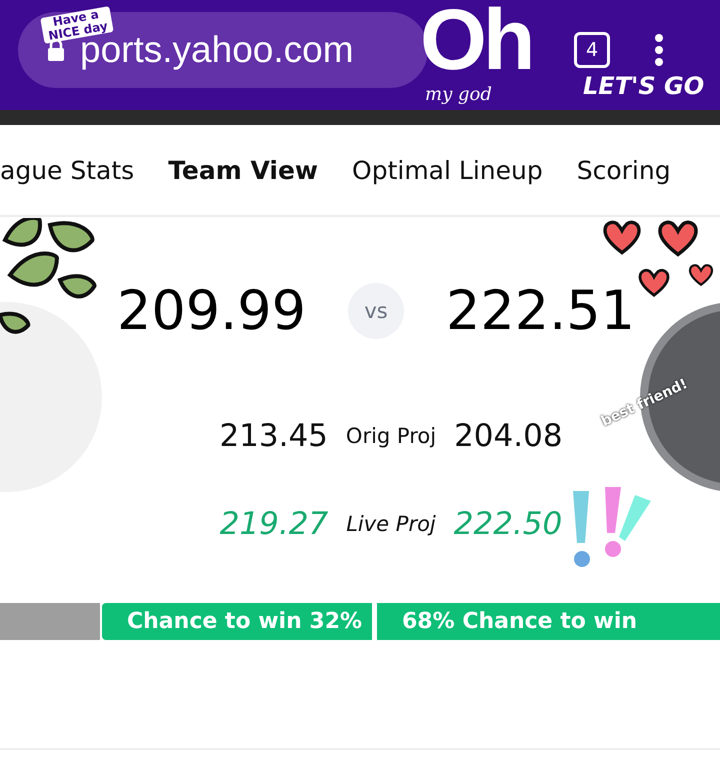 Image resolution: width=720 pixels, height=758 pixels. I want to click on win-chance-bar: 68% Chance to win, so click(548, 621).